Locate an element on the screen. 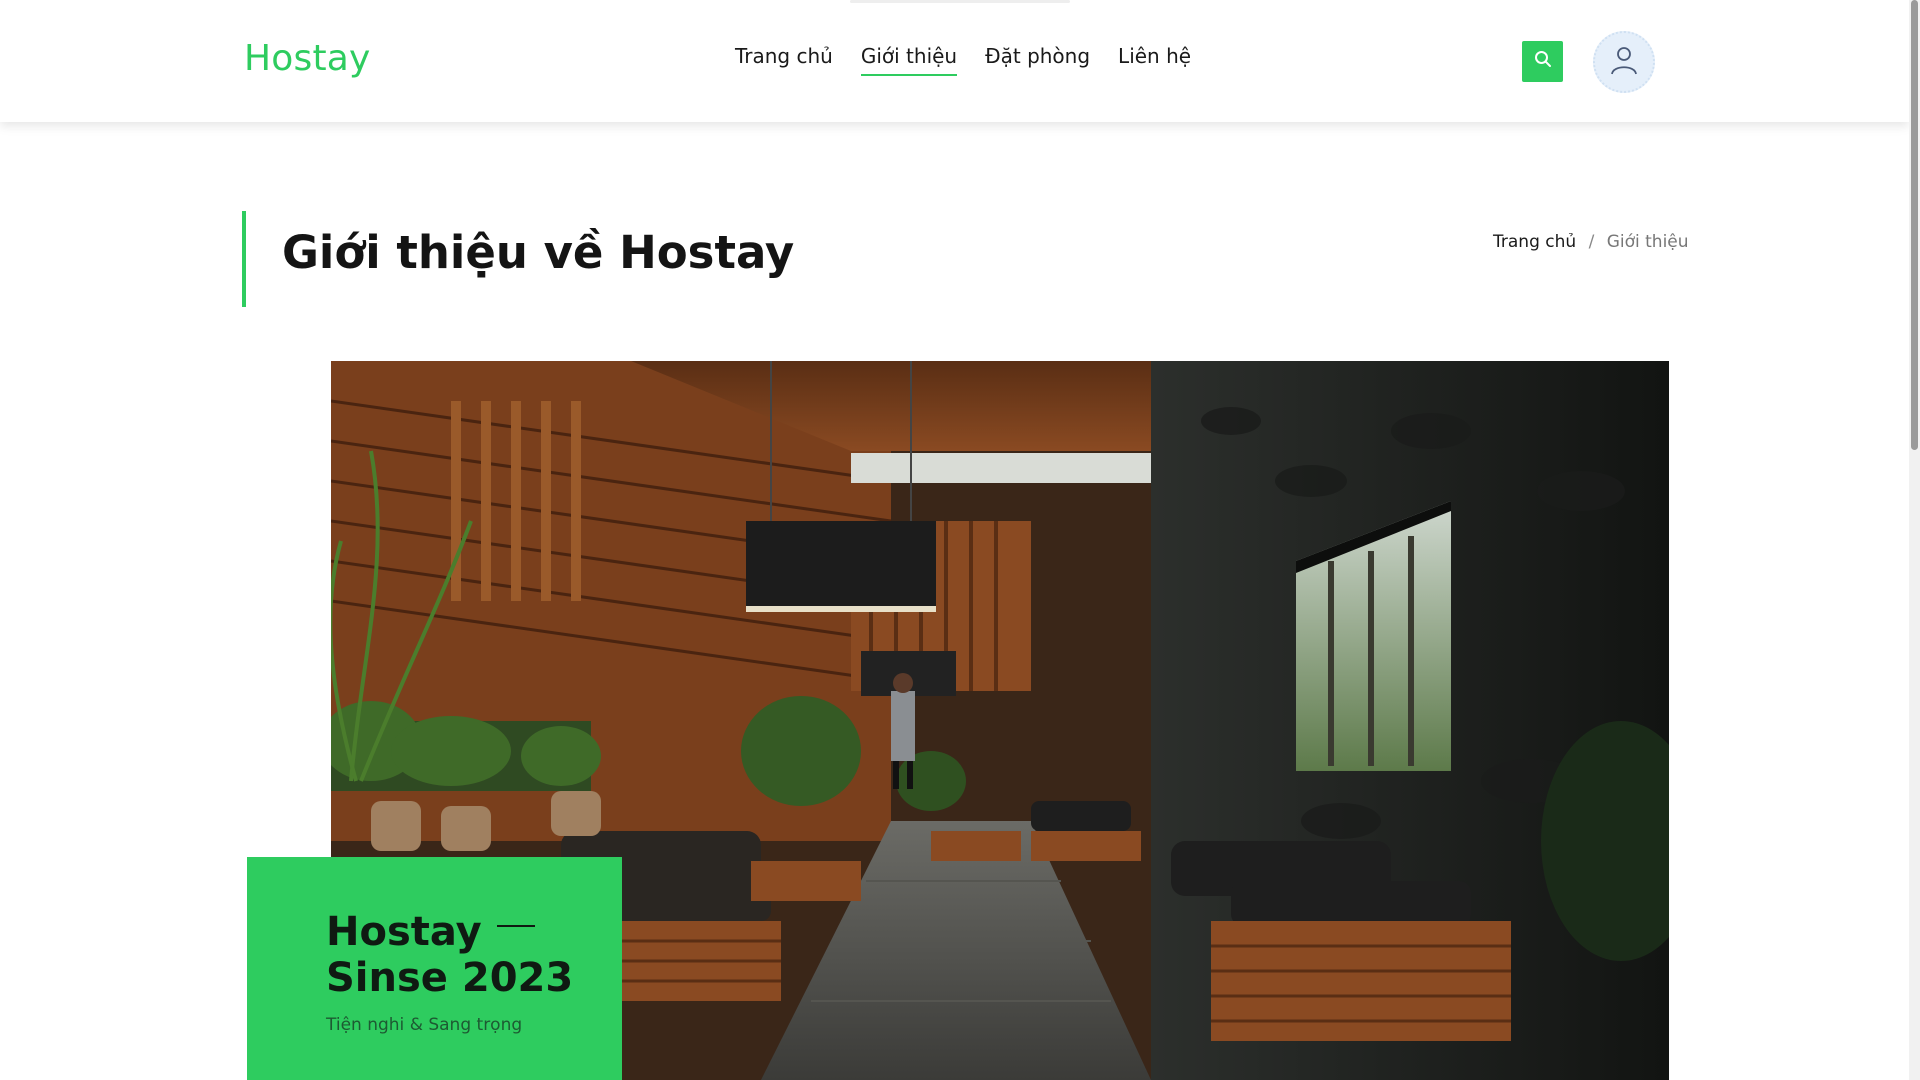 The height and width of the screenshot is (1080, 1920). user-icon is located at coordinates (1624, 62).